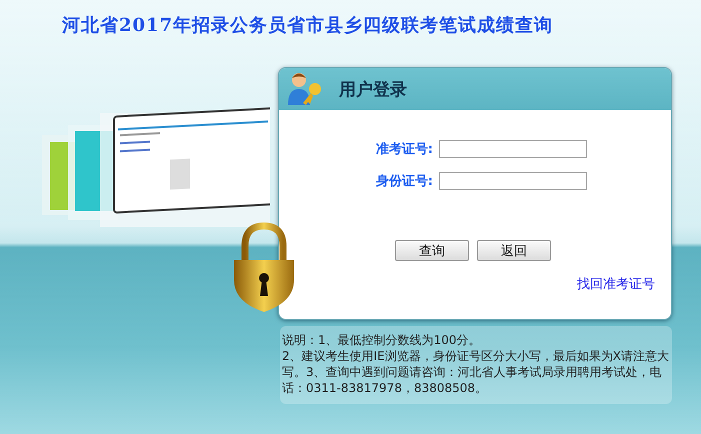 Image resolution: width=701 pixels, height=434 pixels. I want to click on query-button: 查询, so click(432, 250).